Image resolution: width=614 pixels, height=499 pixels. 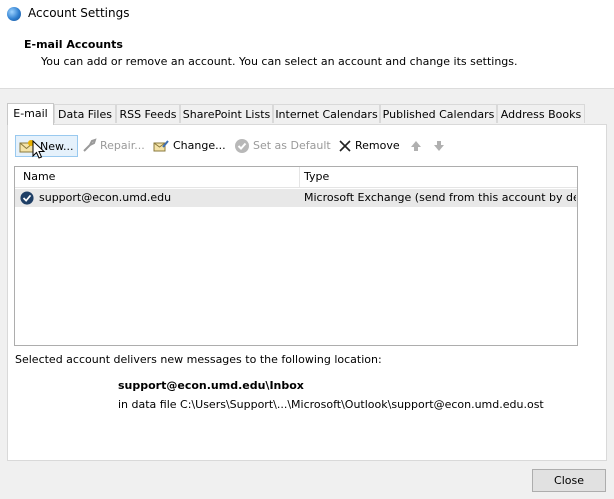 I want to click on title-bar: Account Settings, so click(x=307, y=13).